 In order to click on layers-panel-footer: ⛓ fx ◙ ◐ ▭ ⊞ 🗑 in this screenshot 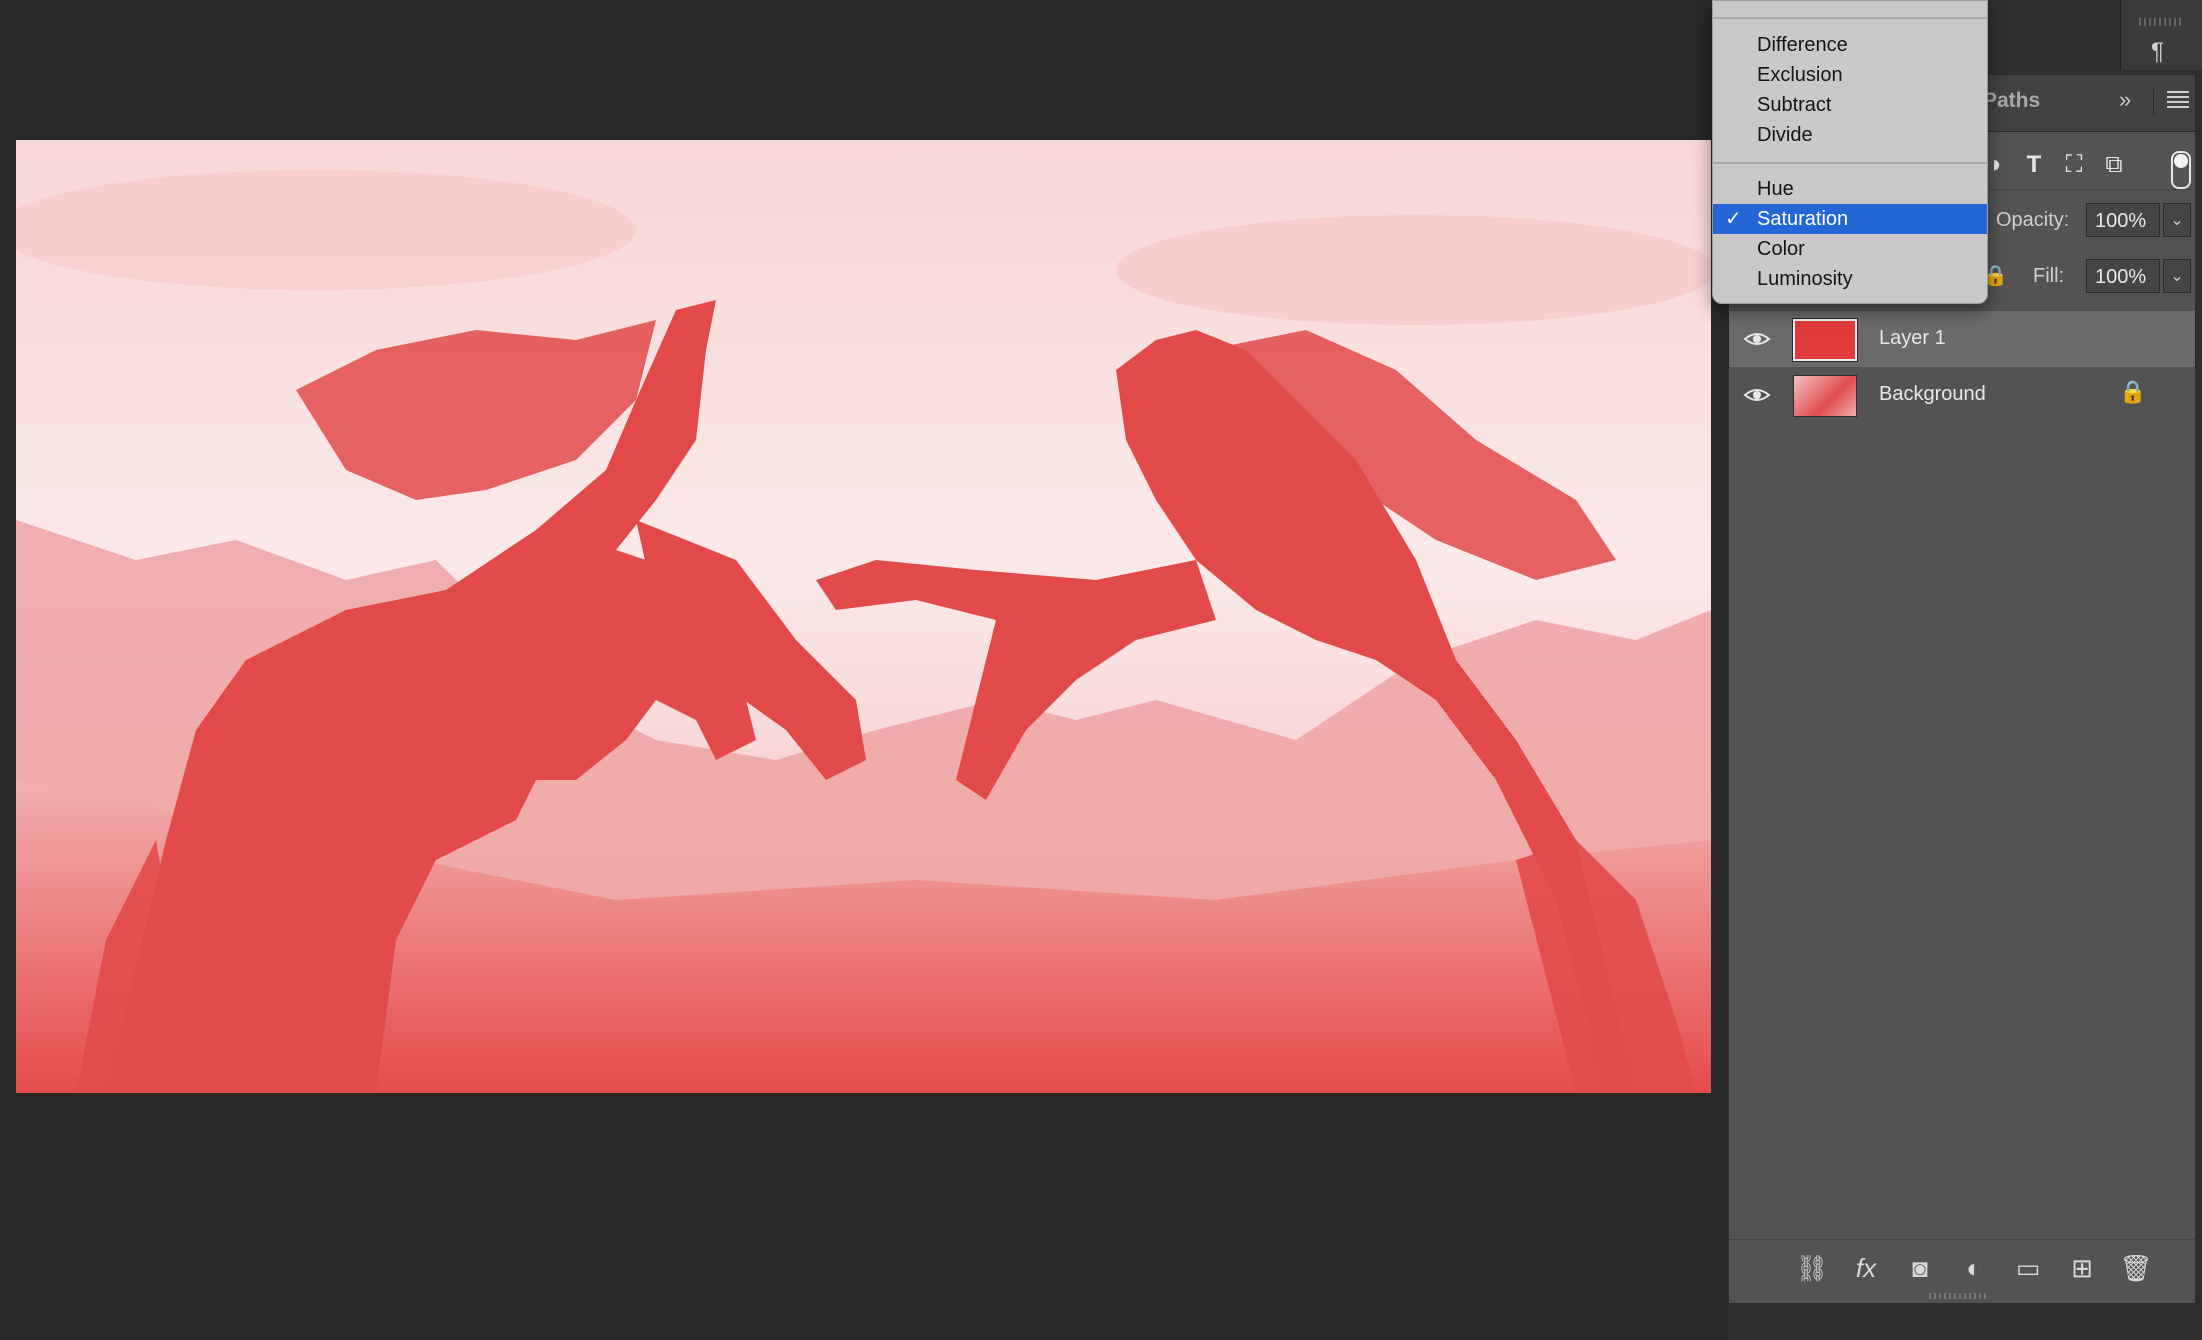, I will do `click(1962, 1268)`.